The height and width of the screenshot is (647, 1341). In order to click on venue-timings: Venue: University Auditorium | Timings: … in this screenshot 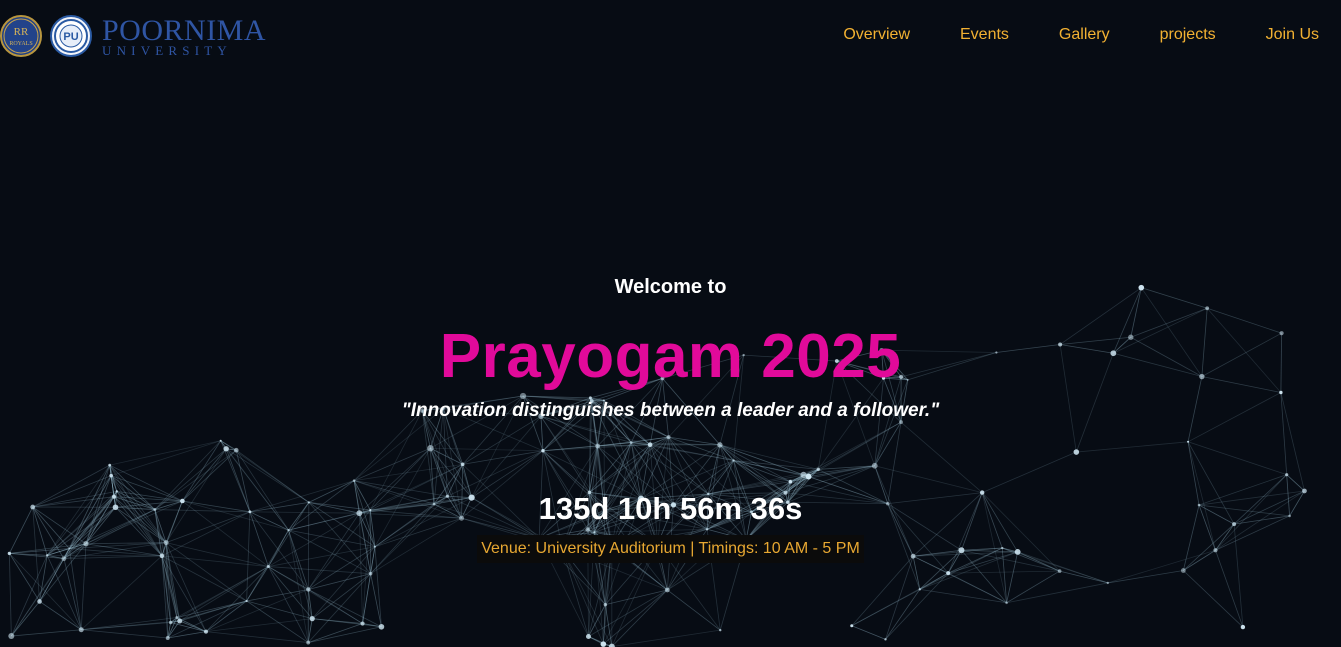, I will do `click(670, 549)`.